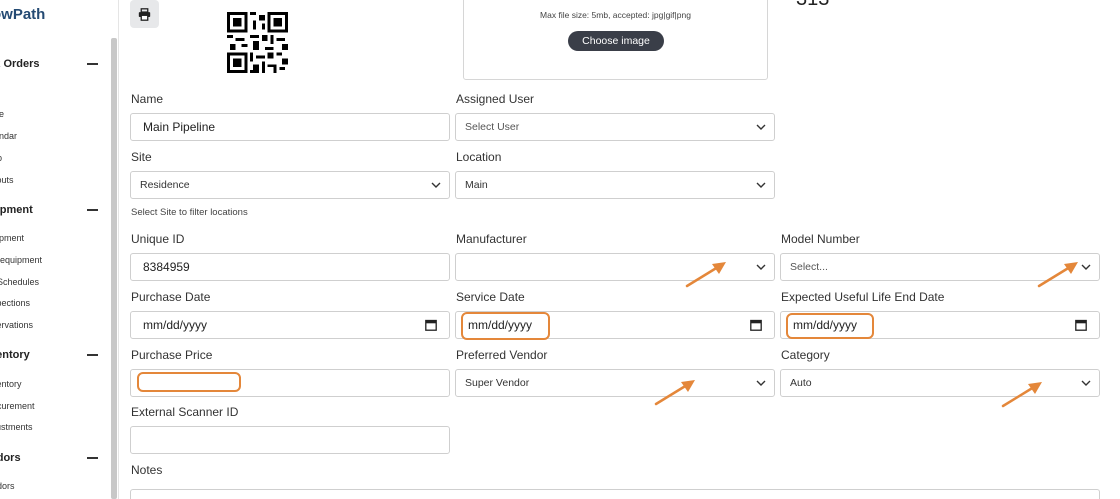 Image resolution: width=1120 pixels, height=499 pixels. What do you see at coordinates (189, 212) in the screenshot?
I see `site-help-text: Select Site to filter locations` at bounding box center [189, 212].